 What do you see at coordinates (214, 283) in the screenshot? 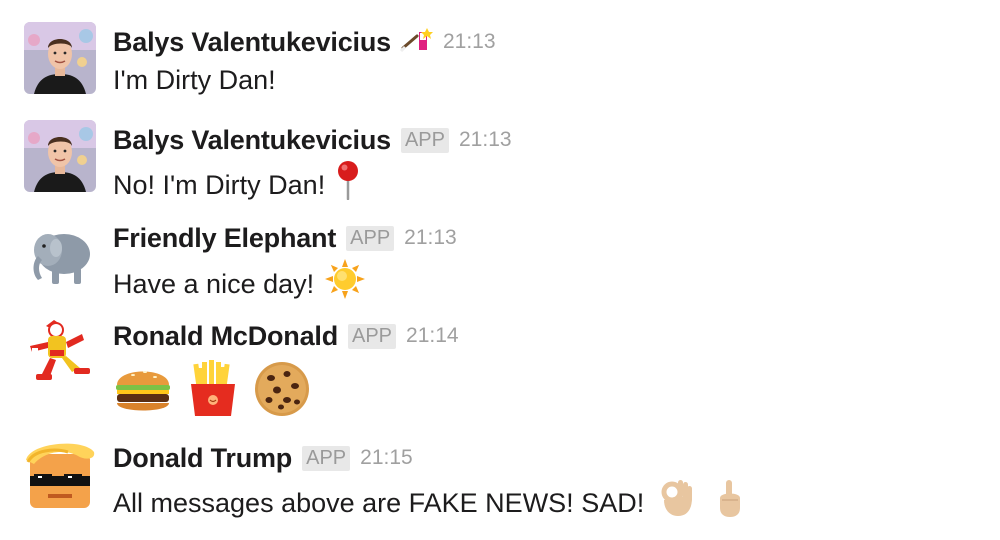
I see `message-text-content: Have a nice day!` at bounding box center [214, 283].